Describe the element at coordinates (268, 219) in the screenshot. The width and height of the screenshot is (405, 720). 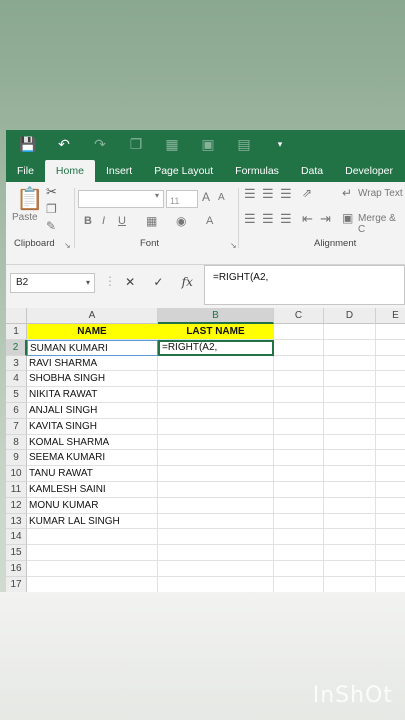
I see `align-center-icon: ☰` at that location.